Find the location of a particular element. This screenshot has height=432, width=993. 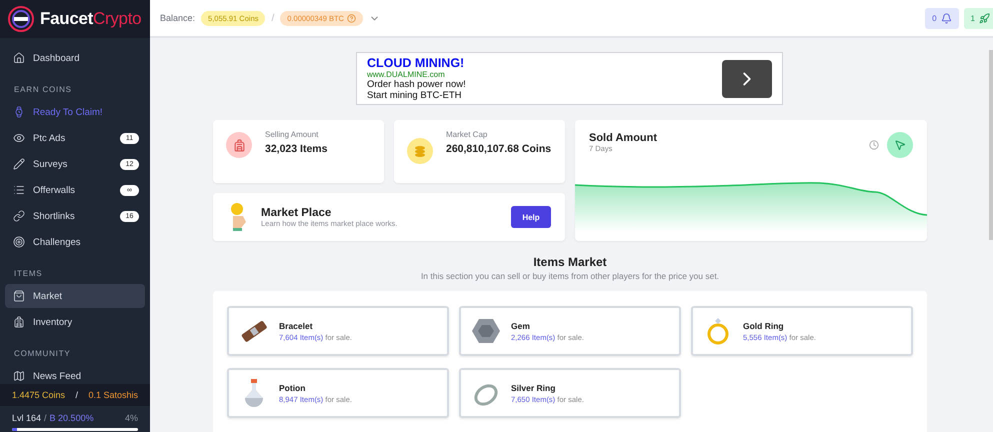

sidebar-item: Ready To Claim! is located at coordinates (75, 112).